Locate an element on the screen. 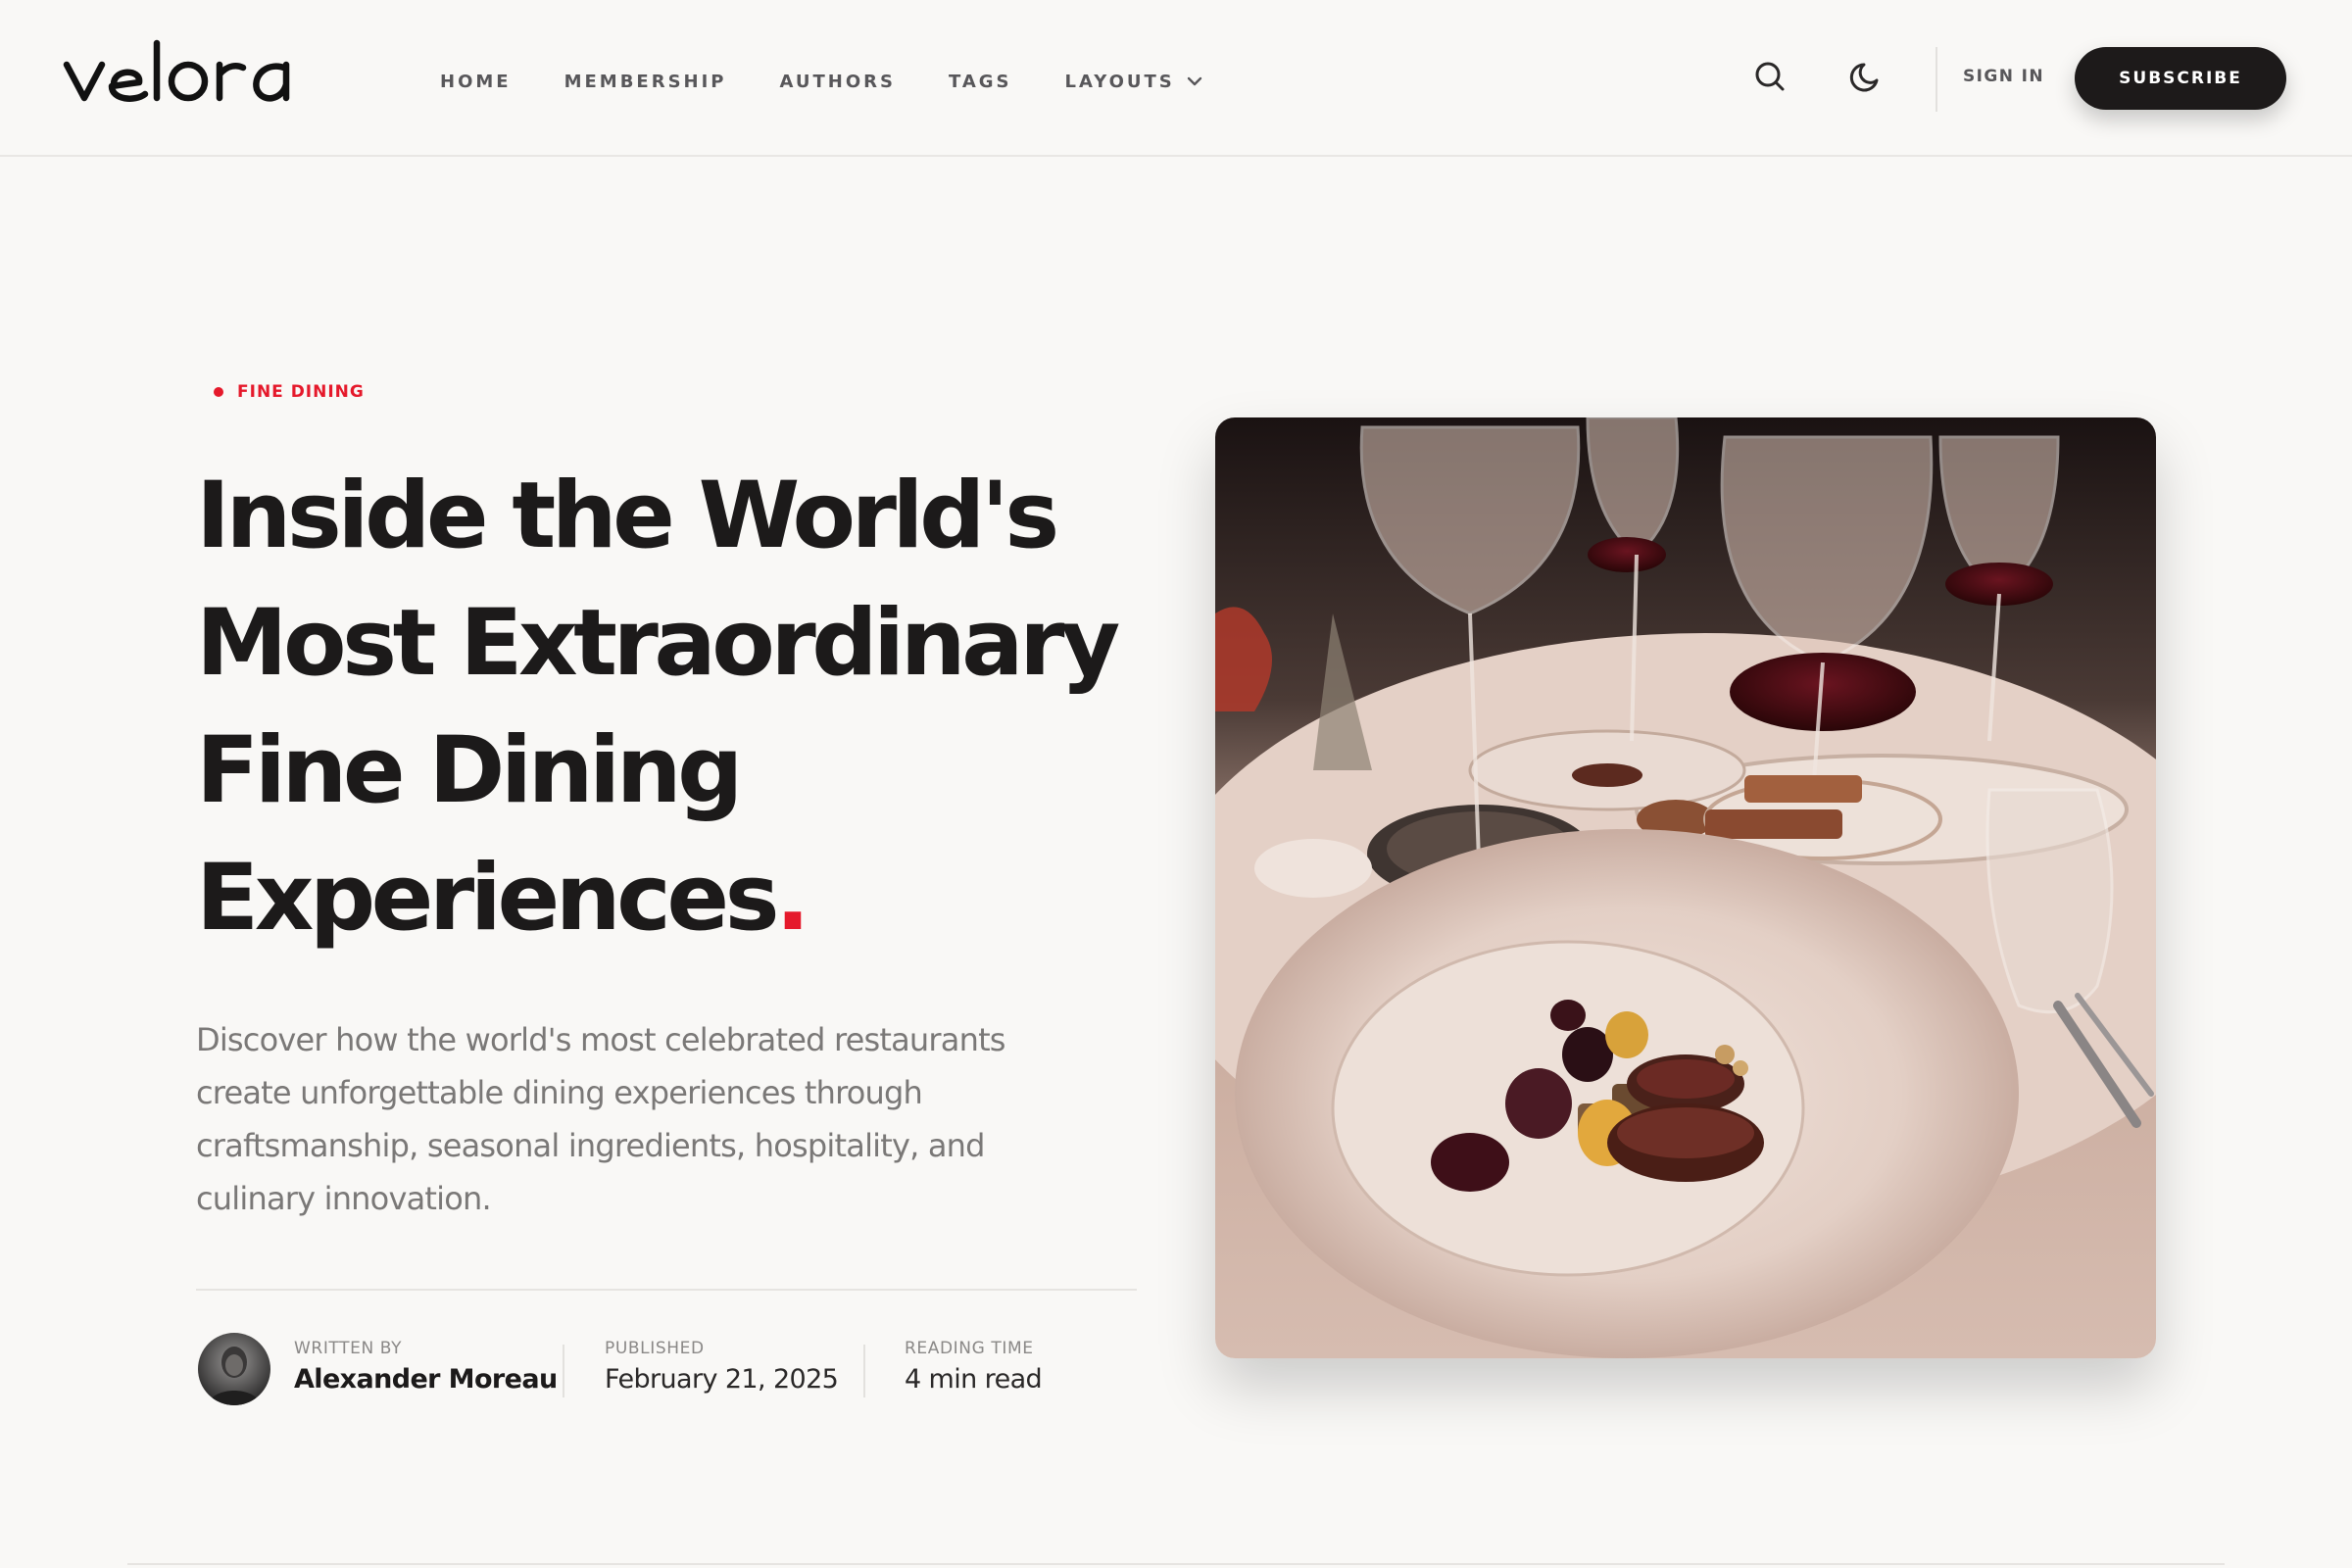 The height and width of the screenshot is (1568, 2352). author-avatar is located at coordinates (234, 1369).